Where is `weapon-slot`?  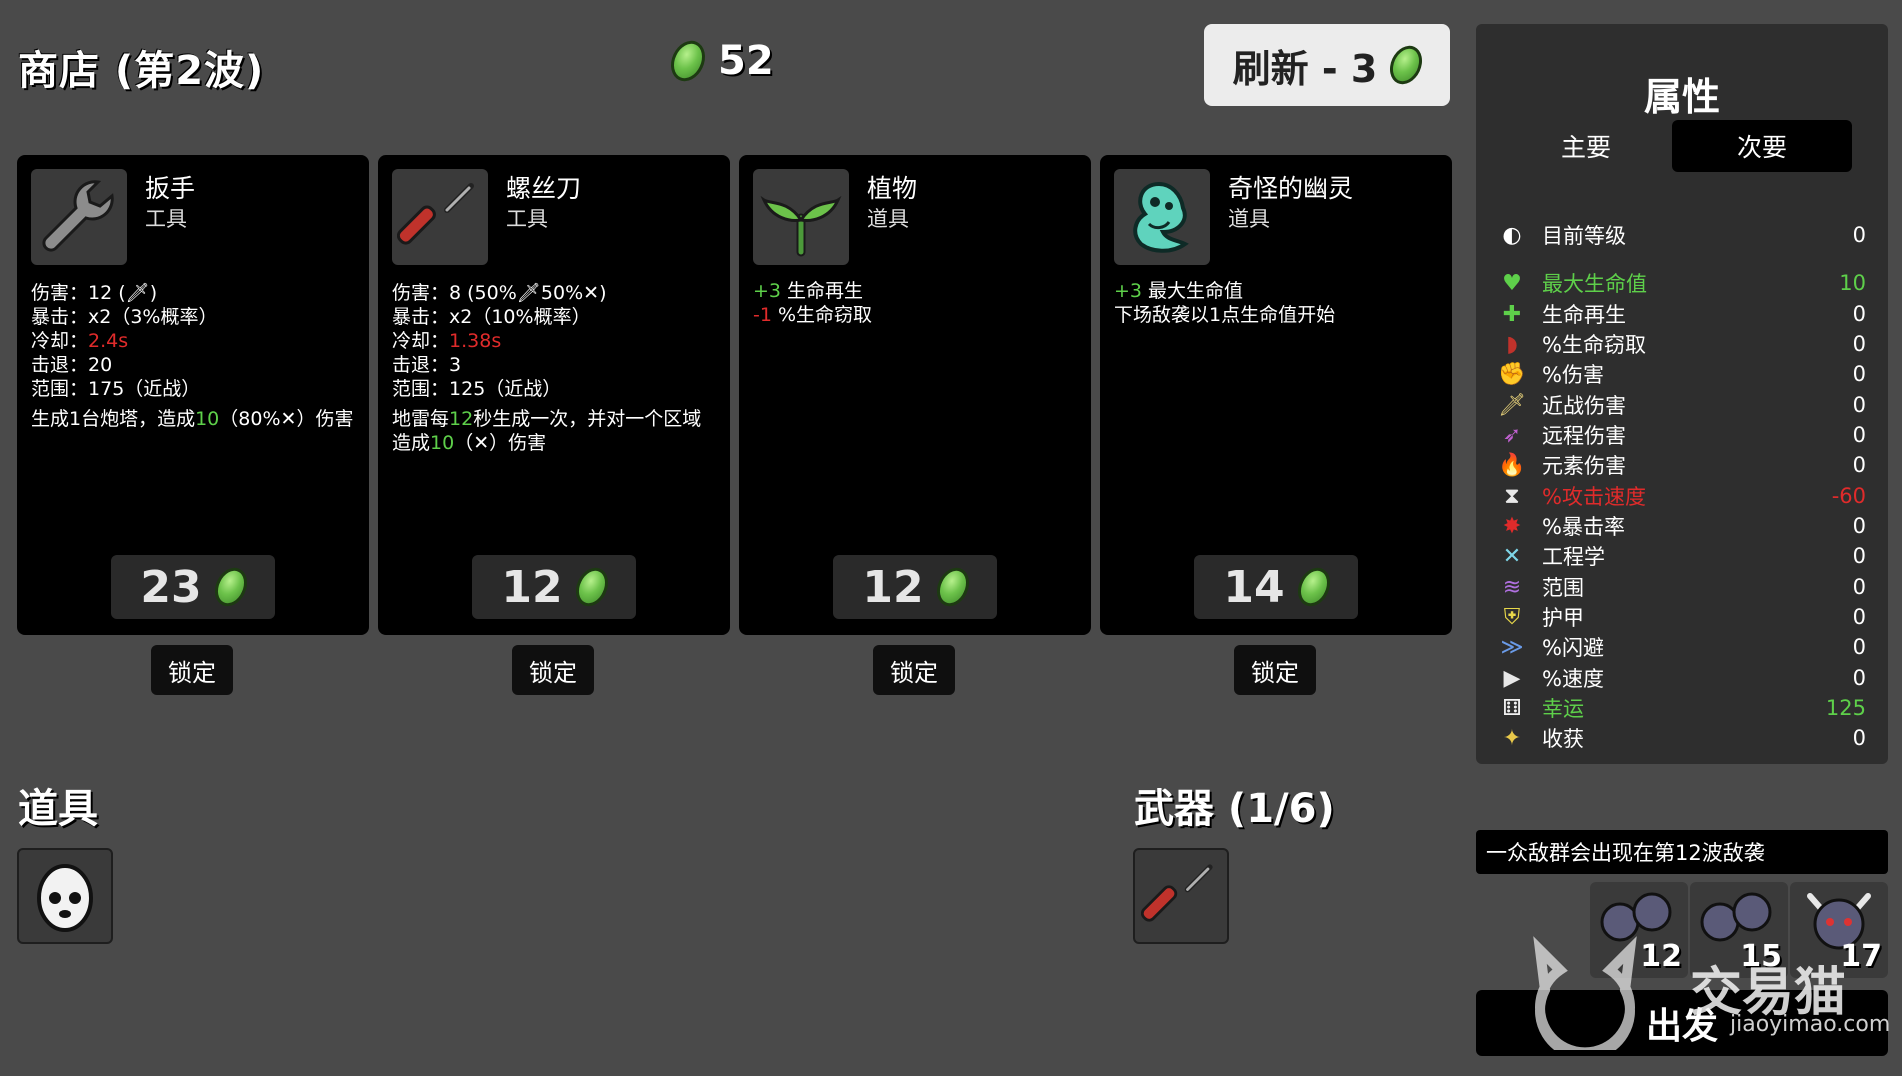
weapon-slot is located at coordinates (1181, 896).